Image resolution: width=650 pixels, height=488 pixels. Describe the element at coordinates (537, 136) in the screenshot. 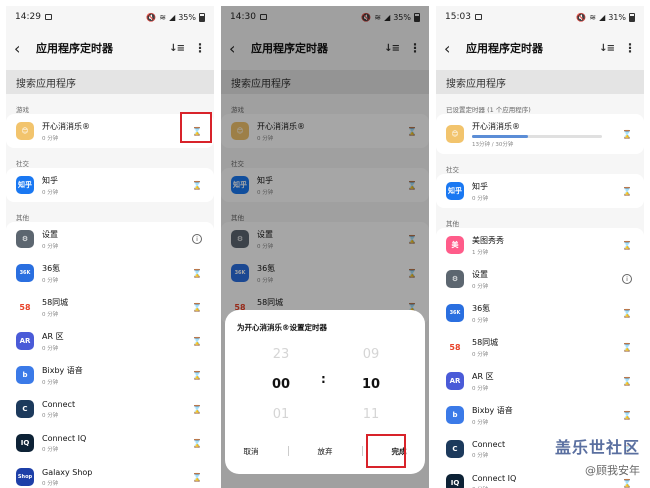

I see `usage-progress-bar` at that location.